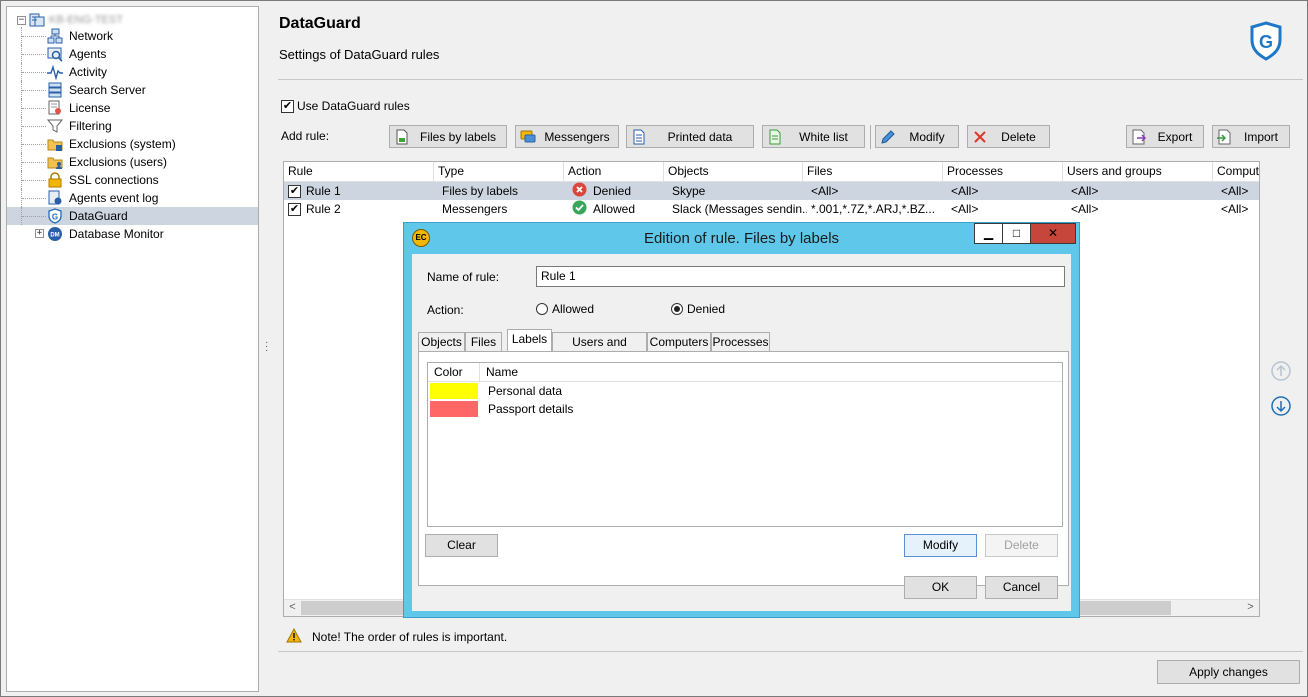 The image size is (1308, 697). Describe the element at coordinates (39, 233) in the screenshot. I see `expand-icon: +` at that location.